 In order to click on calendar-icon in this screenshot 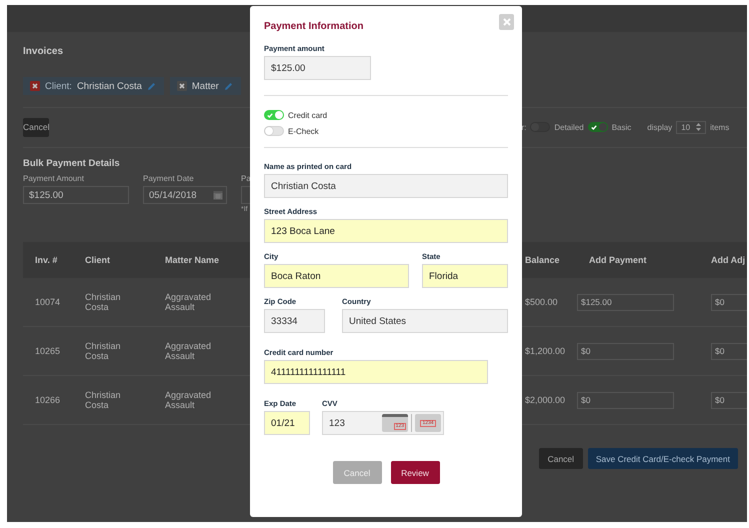, I will do `click(218, 195)`.